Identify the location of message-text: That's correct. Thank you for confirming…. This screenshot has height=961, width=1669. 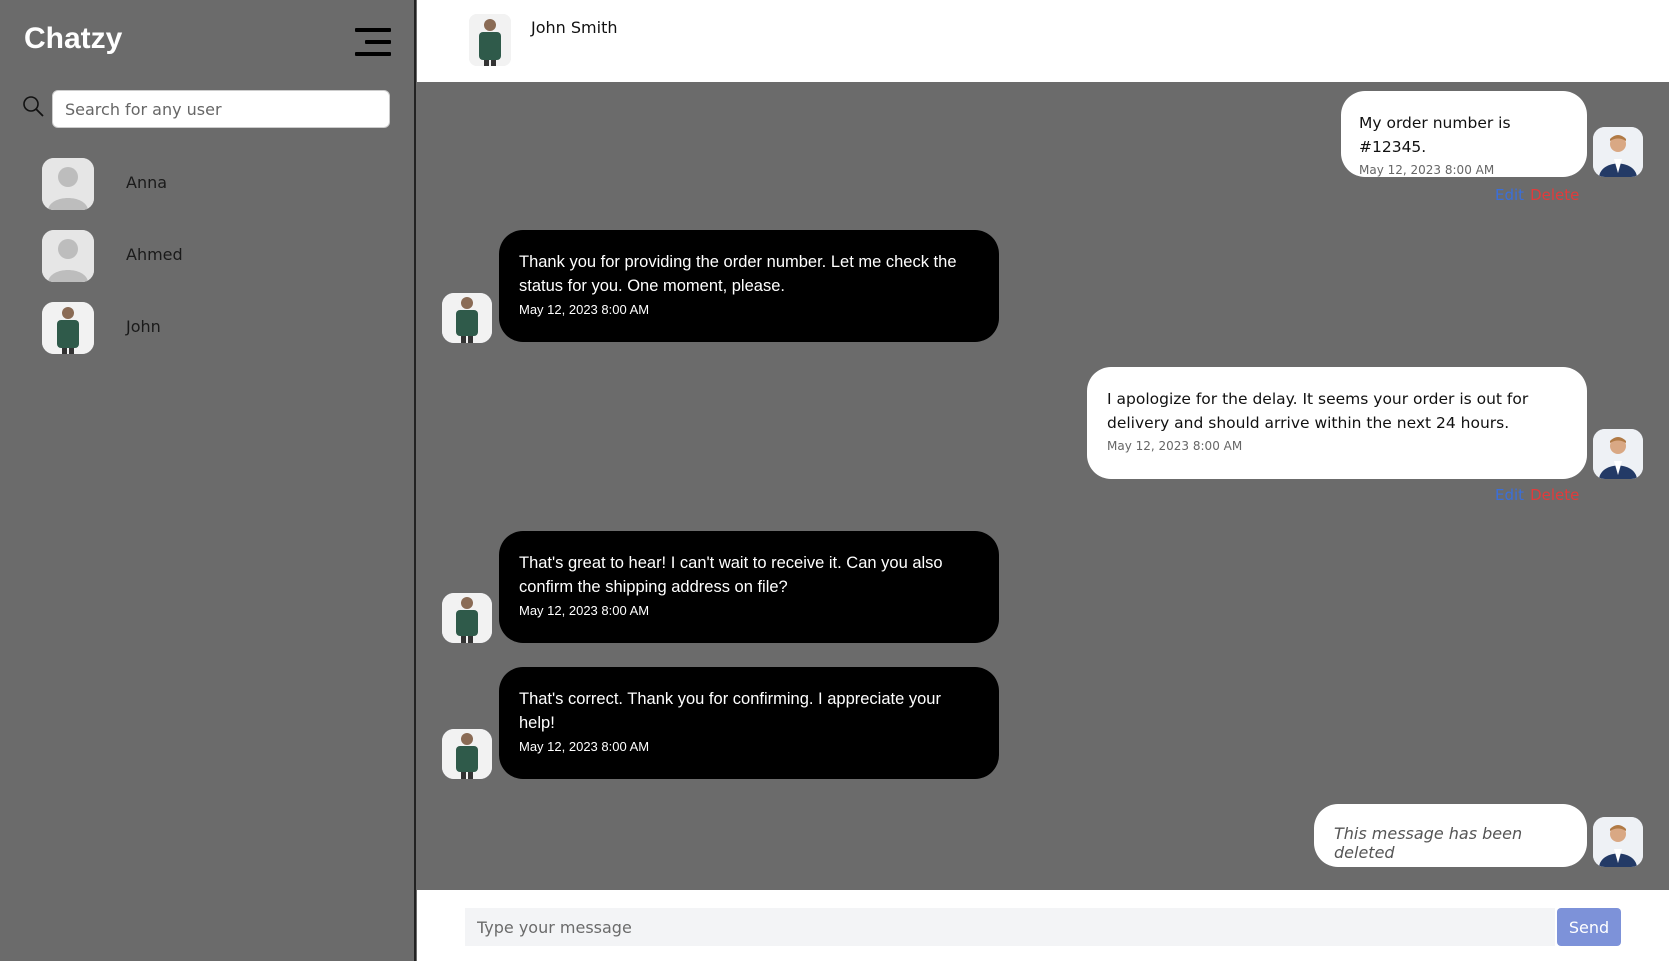
(730, 711).